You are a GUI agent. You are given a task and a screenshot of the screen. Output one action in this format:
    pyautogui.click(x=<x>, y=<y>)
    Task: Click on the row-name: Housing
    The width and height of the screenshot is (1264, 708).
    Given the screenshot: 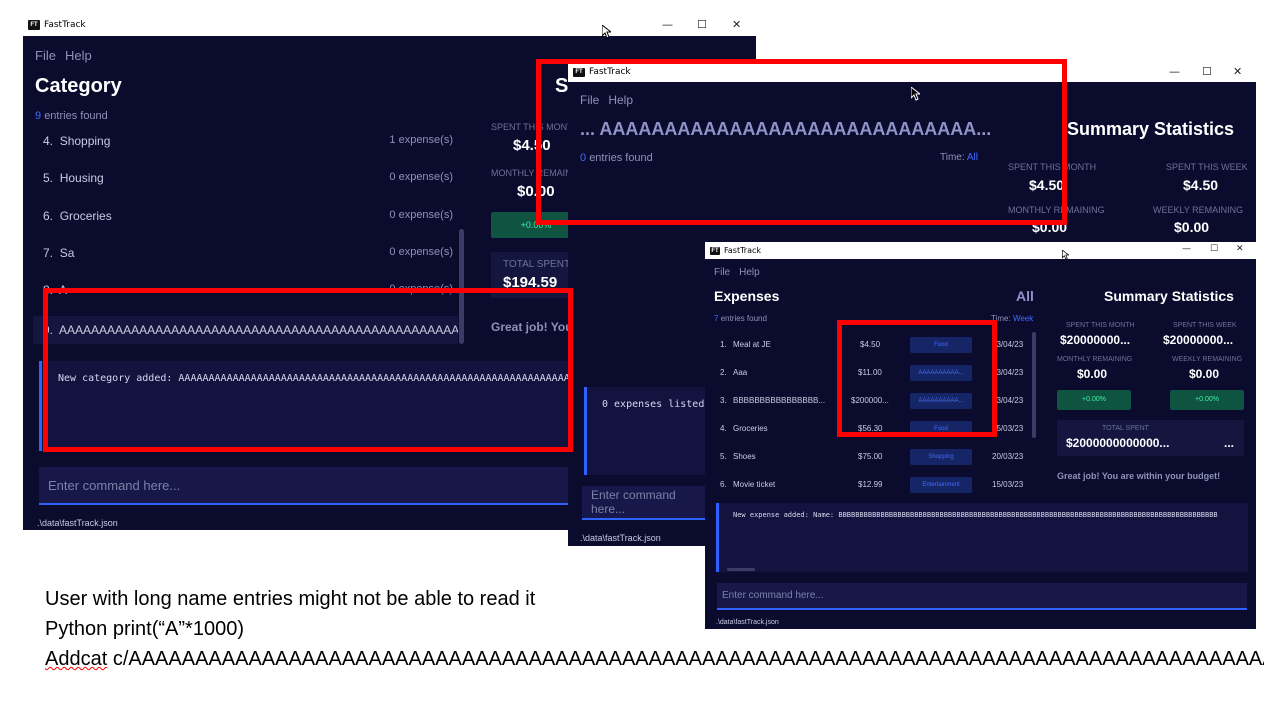 What is the action you would take?
    pyautogui.click(x=81, y=178)
    